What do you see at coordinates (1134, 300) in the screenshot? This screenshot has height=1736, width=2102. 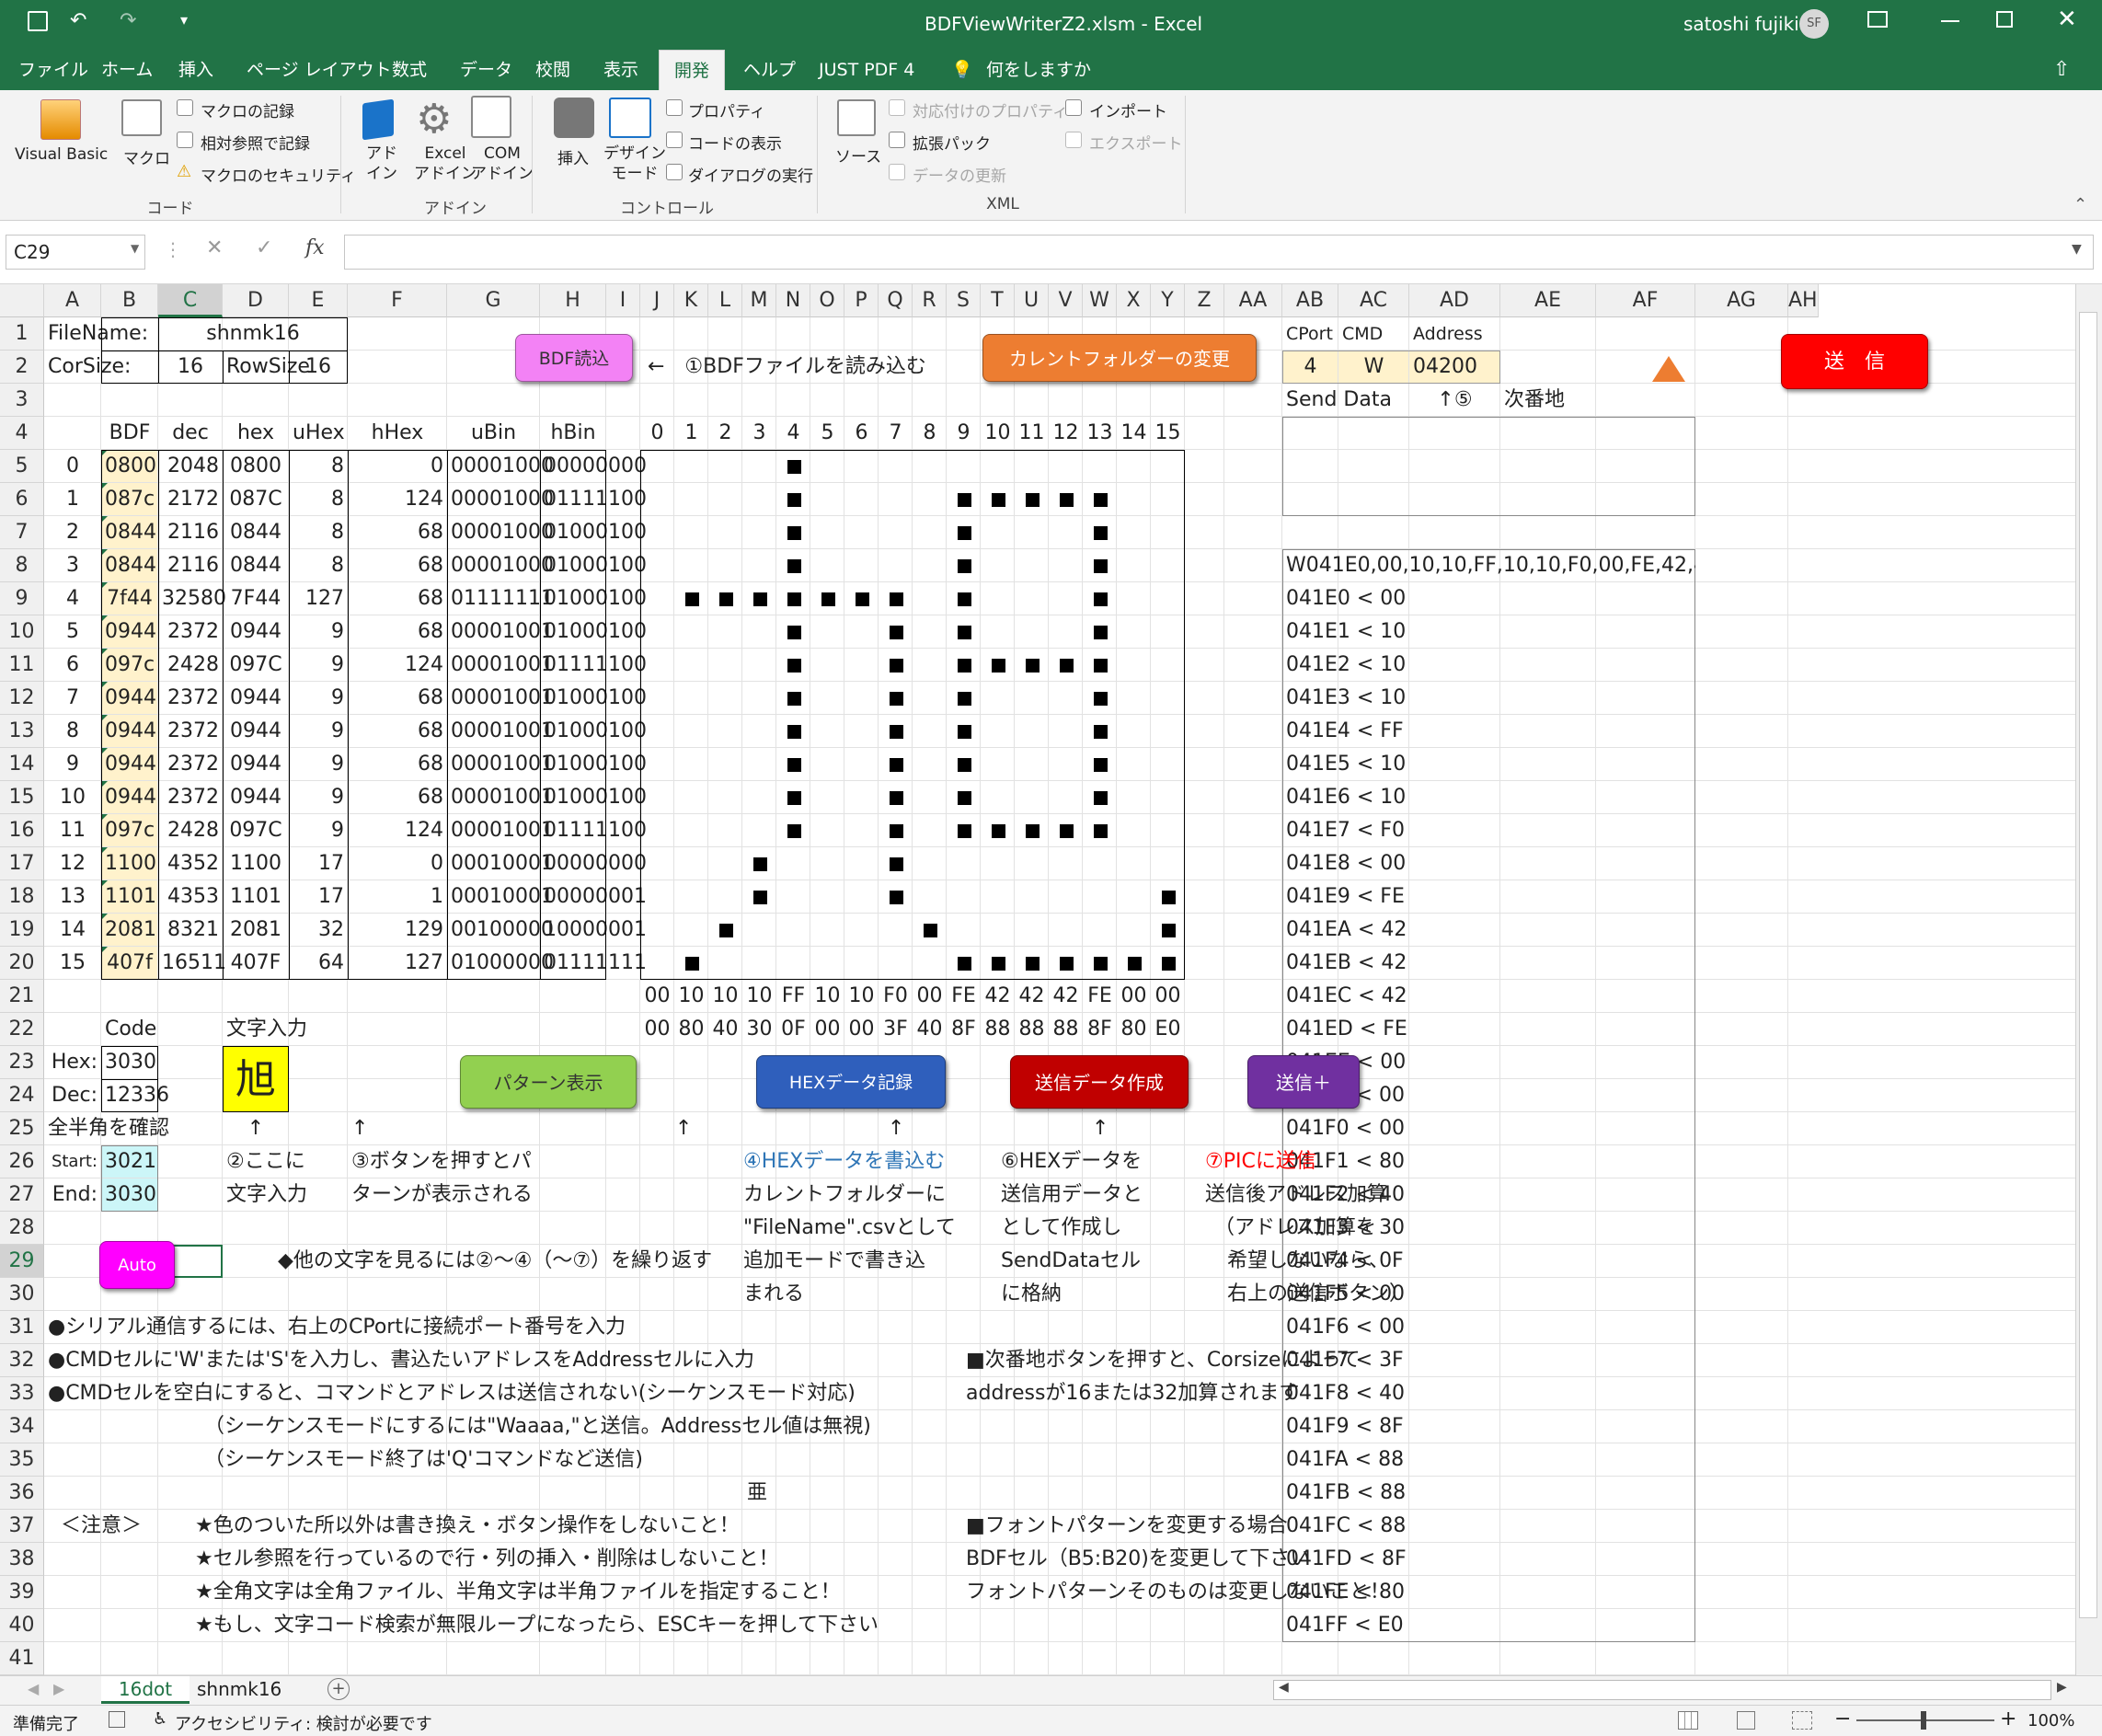 I see `column-header: X` at bounding box center [1134, 300].